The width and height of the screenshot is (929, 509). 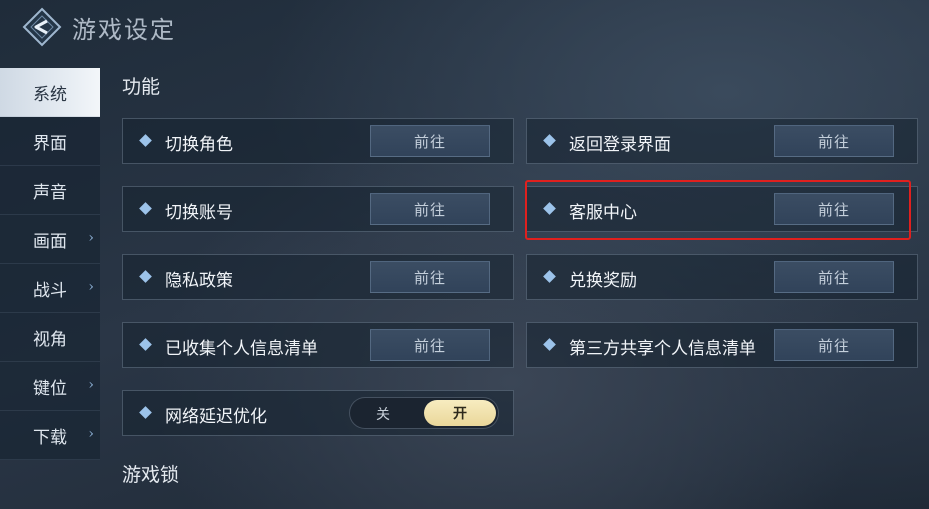 I want to click on sidebar-item-label: 下载, so click(x=50, y=437).